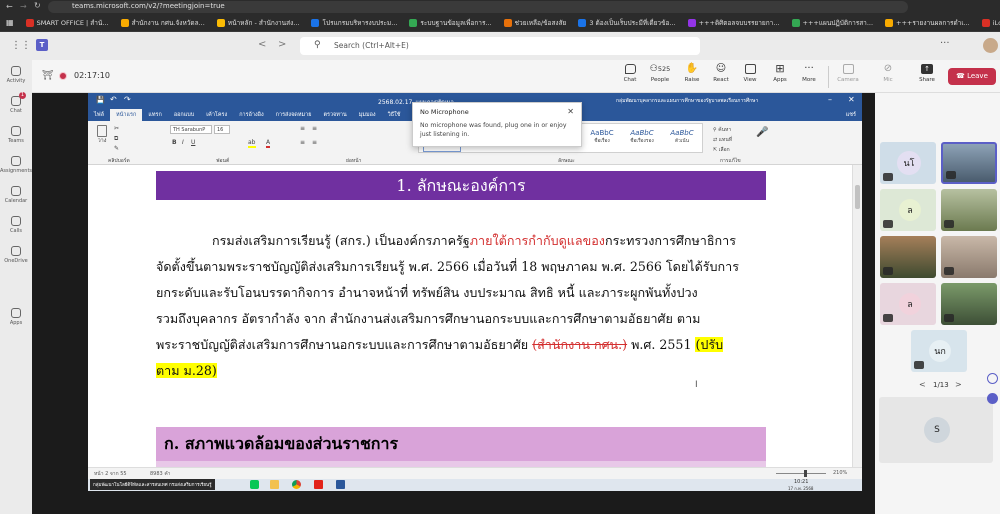 Image resolution: width=1000 pixels, height=514 pixels. What do you see at coordinates (939, 351) in the screenshot?
I see `participant-tile-4: นก` at bounding box center [939, 351].